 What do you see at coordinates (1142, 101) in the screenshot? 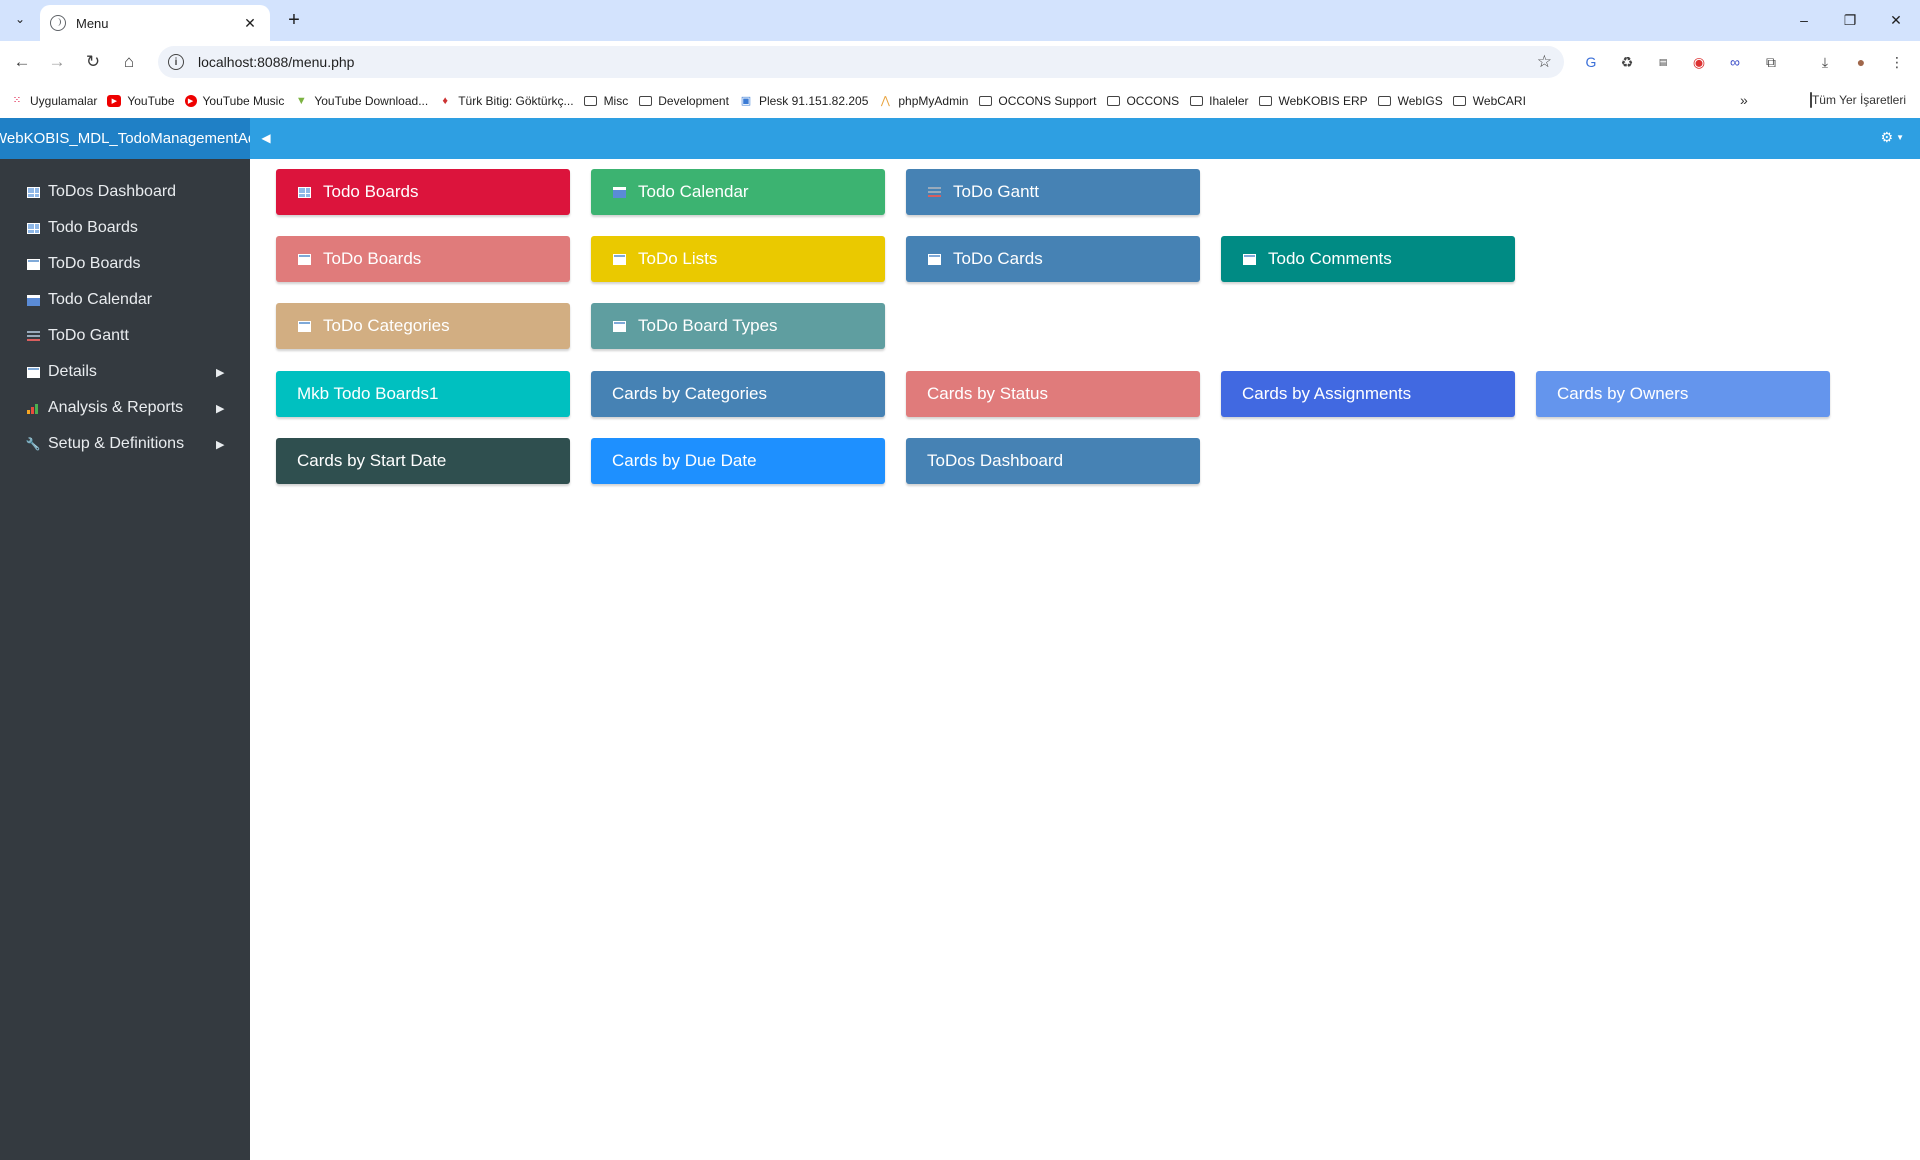
I see `bookmark-item: OCCONS` at bounding box center [1142, 101].